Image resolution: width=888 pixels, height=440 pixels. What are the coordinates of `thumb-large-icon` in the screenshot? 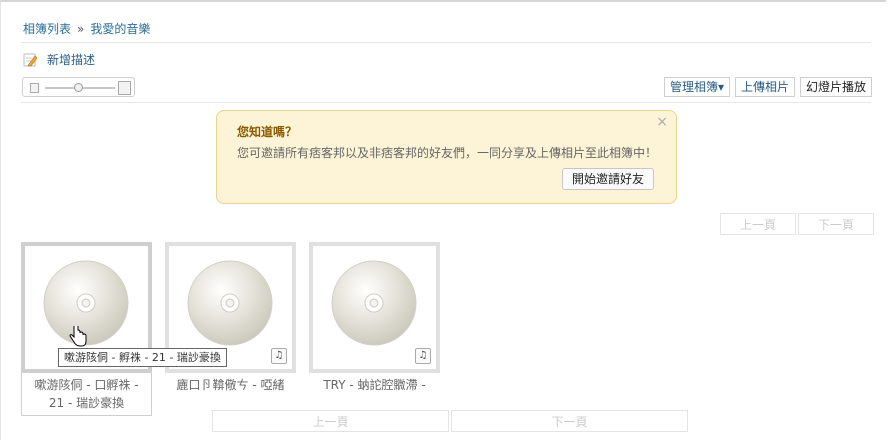 It's located at (124, 88).